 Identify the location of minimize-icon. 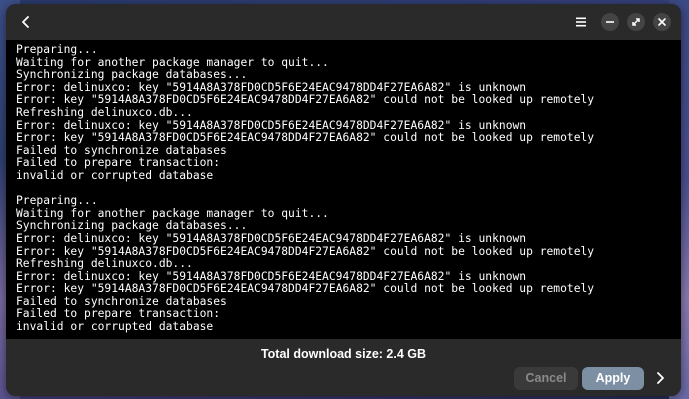
(610, 22).